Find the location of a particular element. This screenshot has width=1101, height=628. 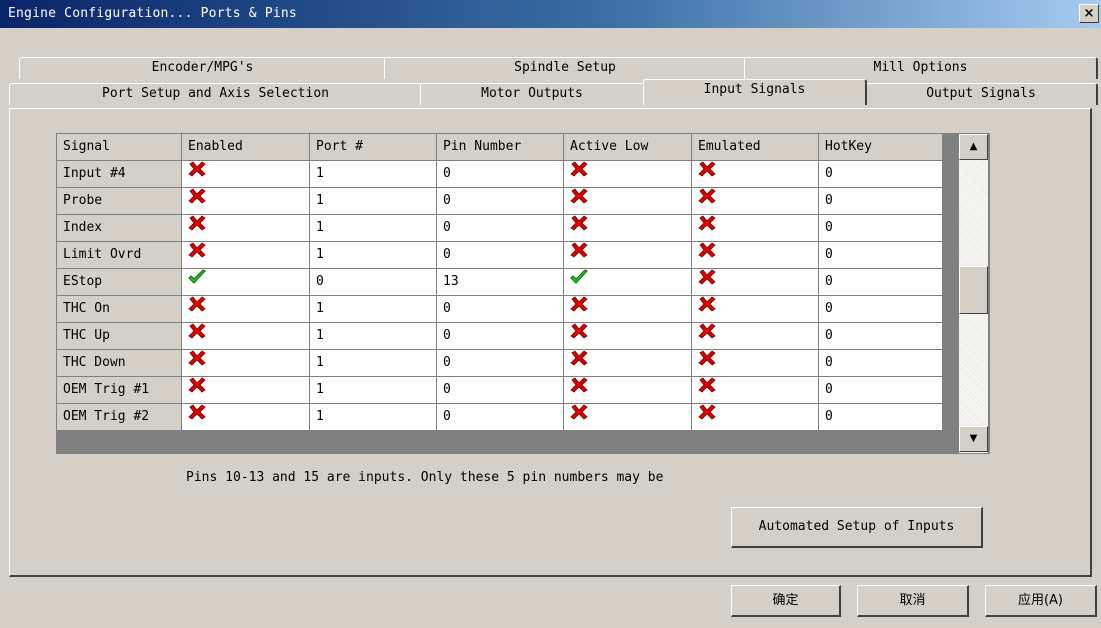

column-header: Pin Number is located at coordinates (500, 147).